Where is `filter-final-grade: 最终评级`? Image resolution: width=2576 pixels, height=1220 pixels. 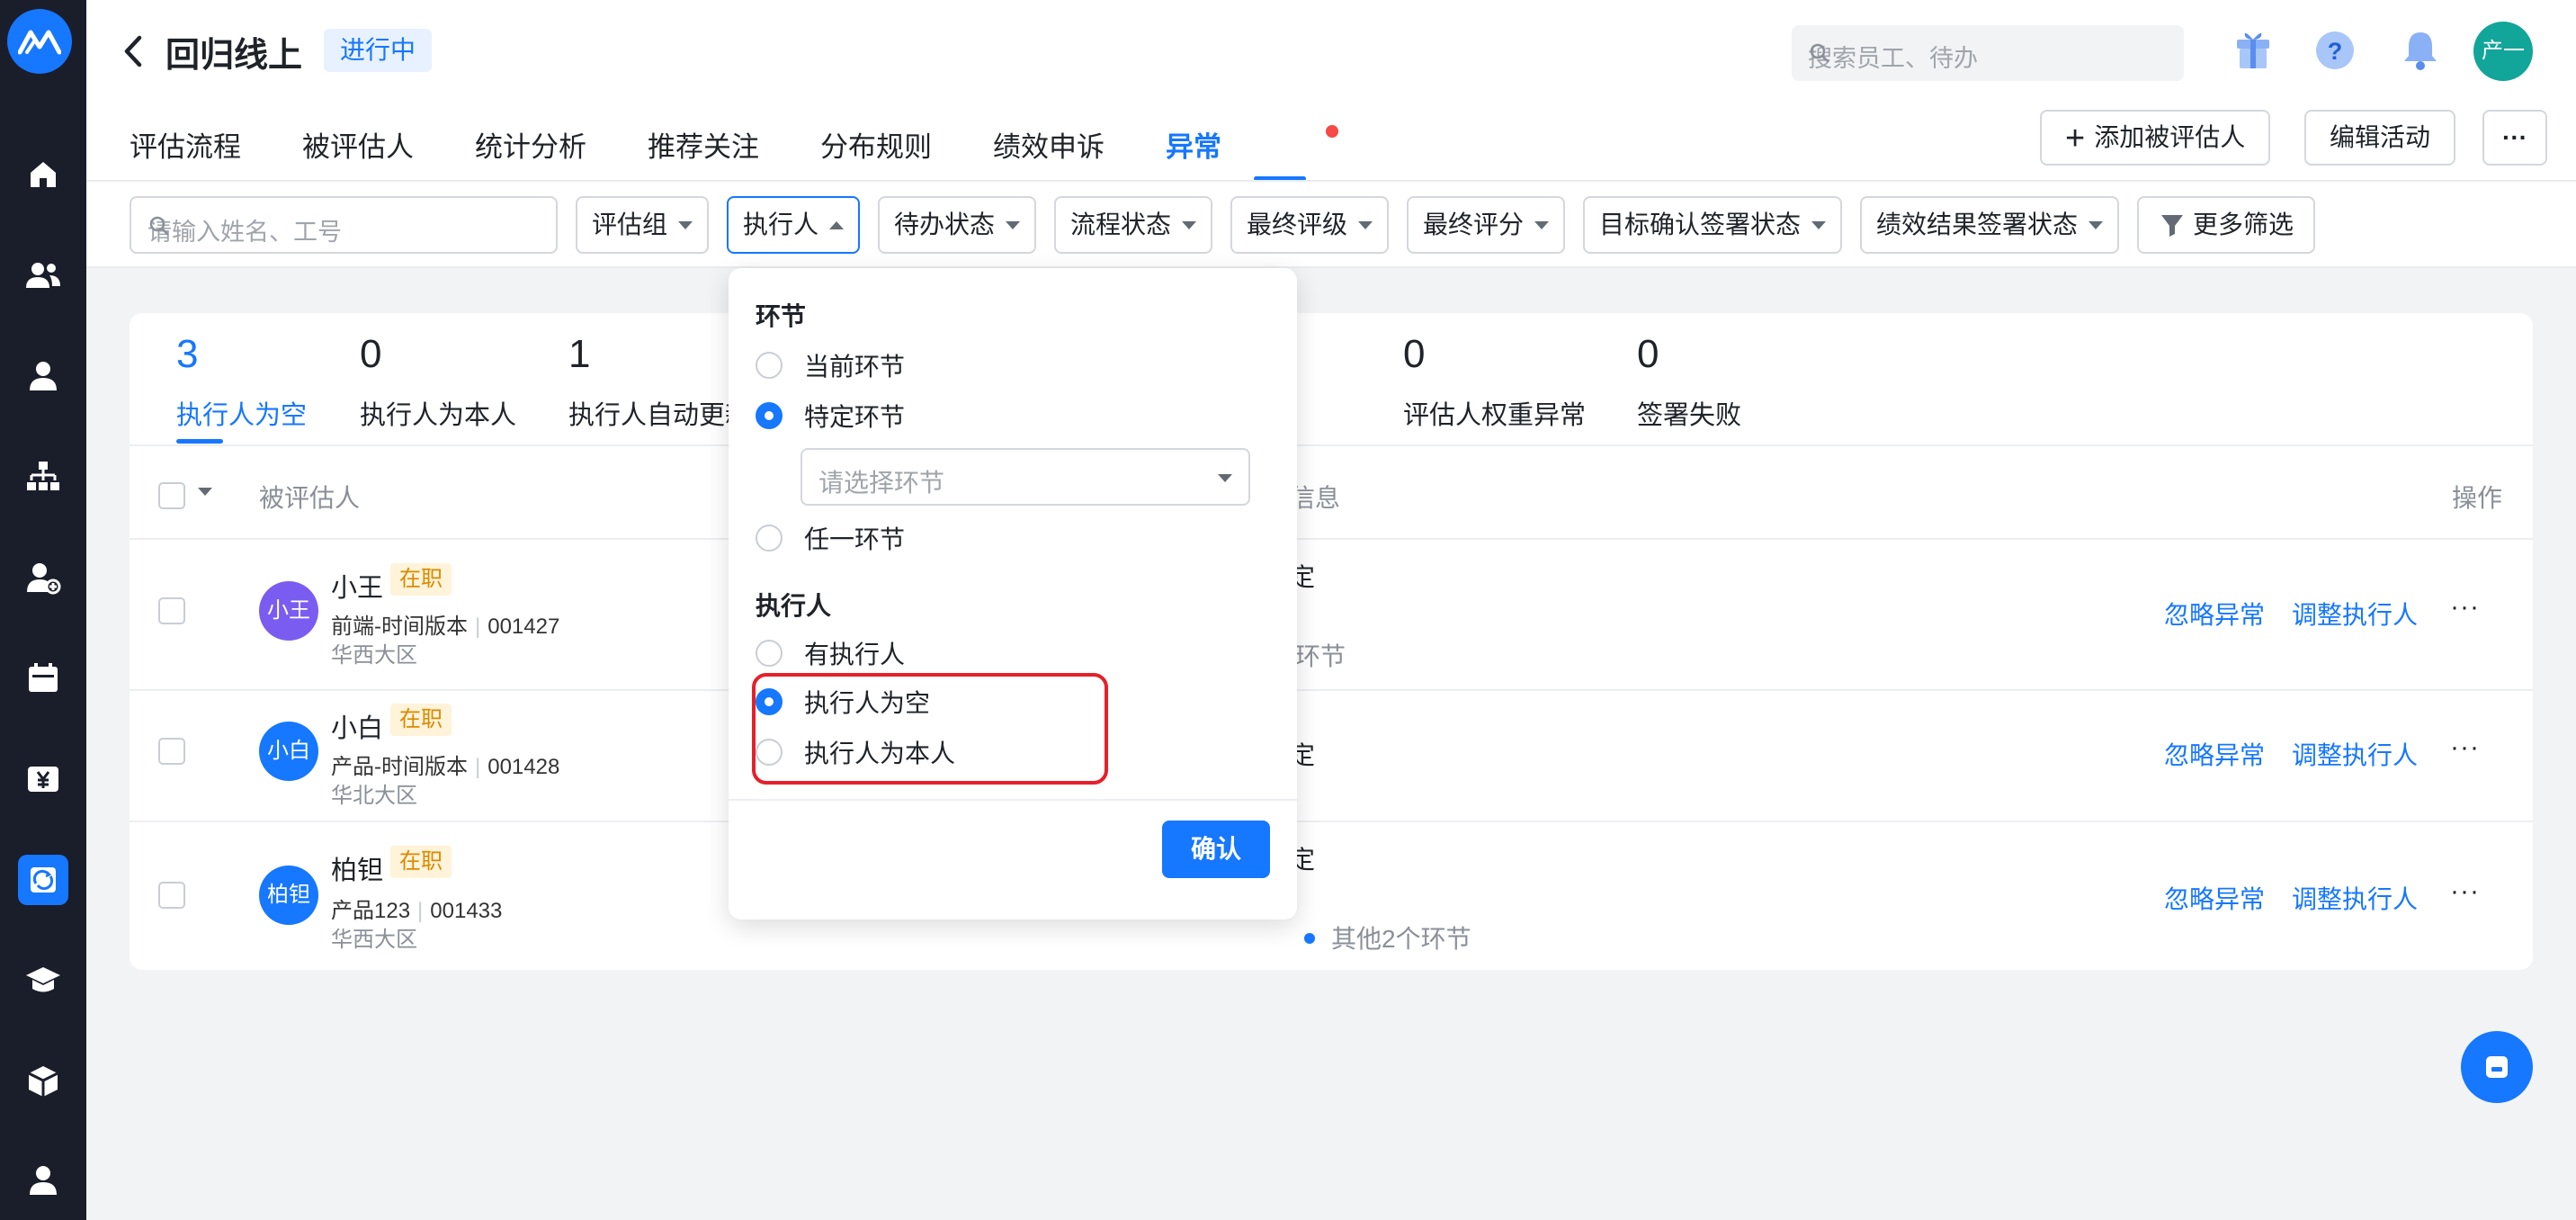
filter-final-grade: 最终评级 is located at coordinates (1310, 225).